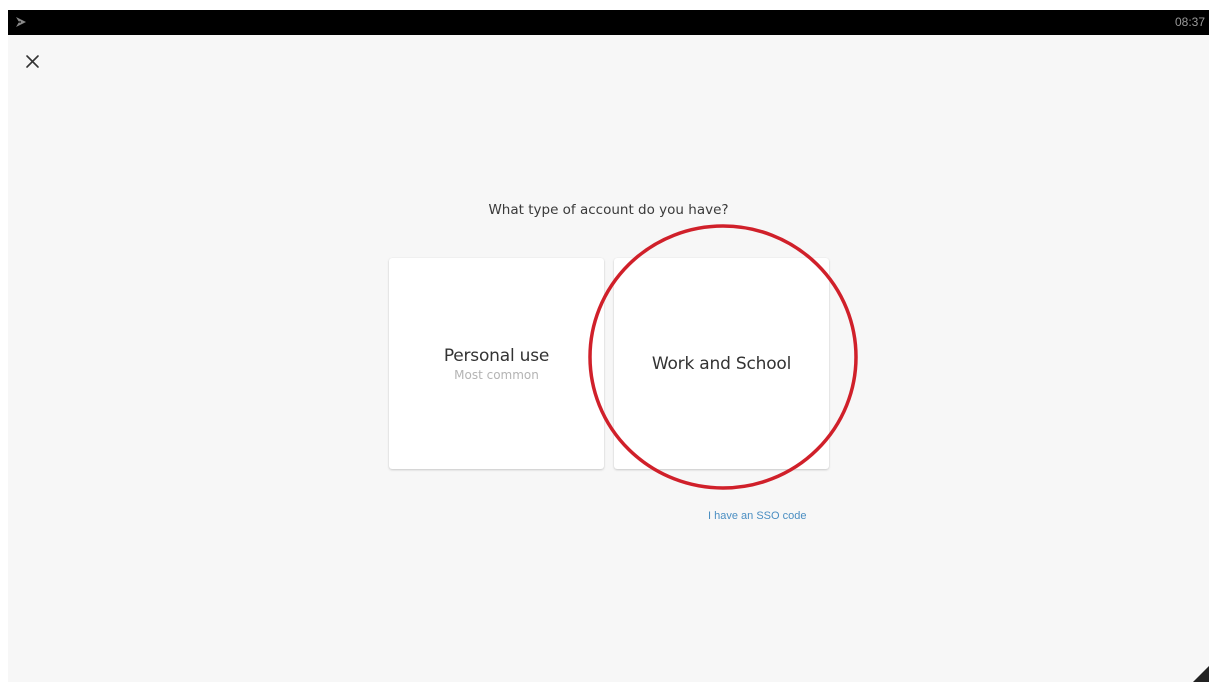 The width and height of the screenshot is (1209, 682). I want to click on status-bar: 08:37, so click(608, 22).